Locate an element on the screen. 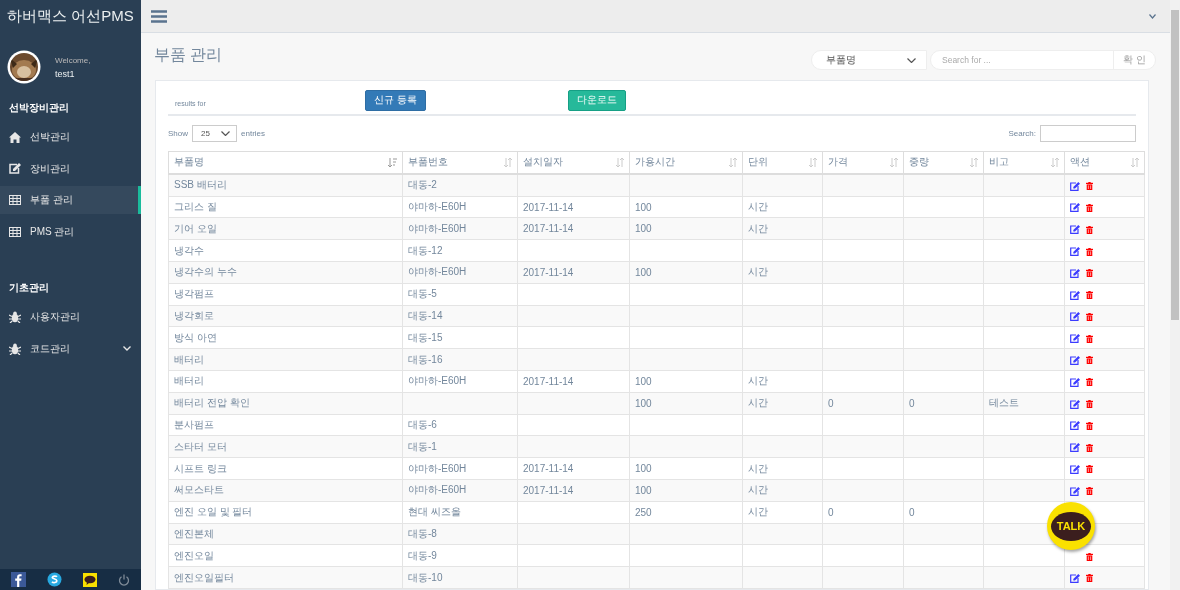 The width and height of the screenshot is (1180, 590). table-cell: 2017-11-14 is located at coordinates (548, 272).